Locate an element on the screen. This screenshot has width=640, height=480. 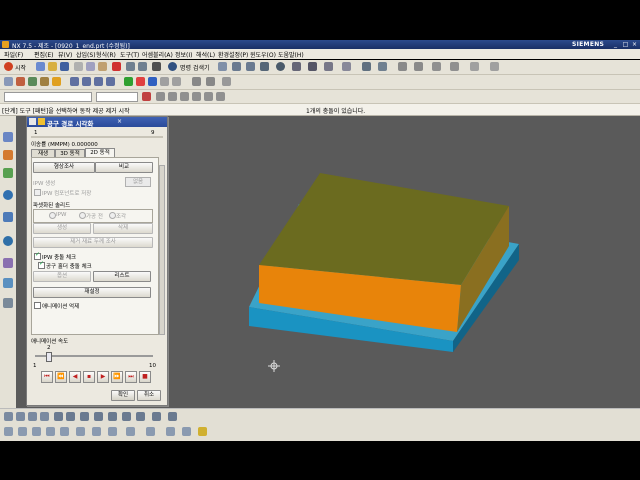
nx-app-icon is located at coordinates (5, 44).